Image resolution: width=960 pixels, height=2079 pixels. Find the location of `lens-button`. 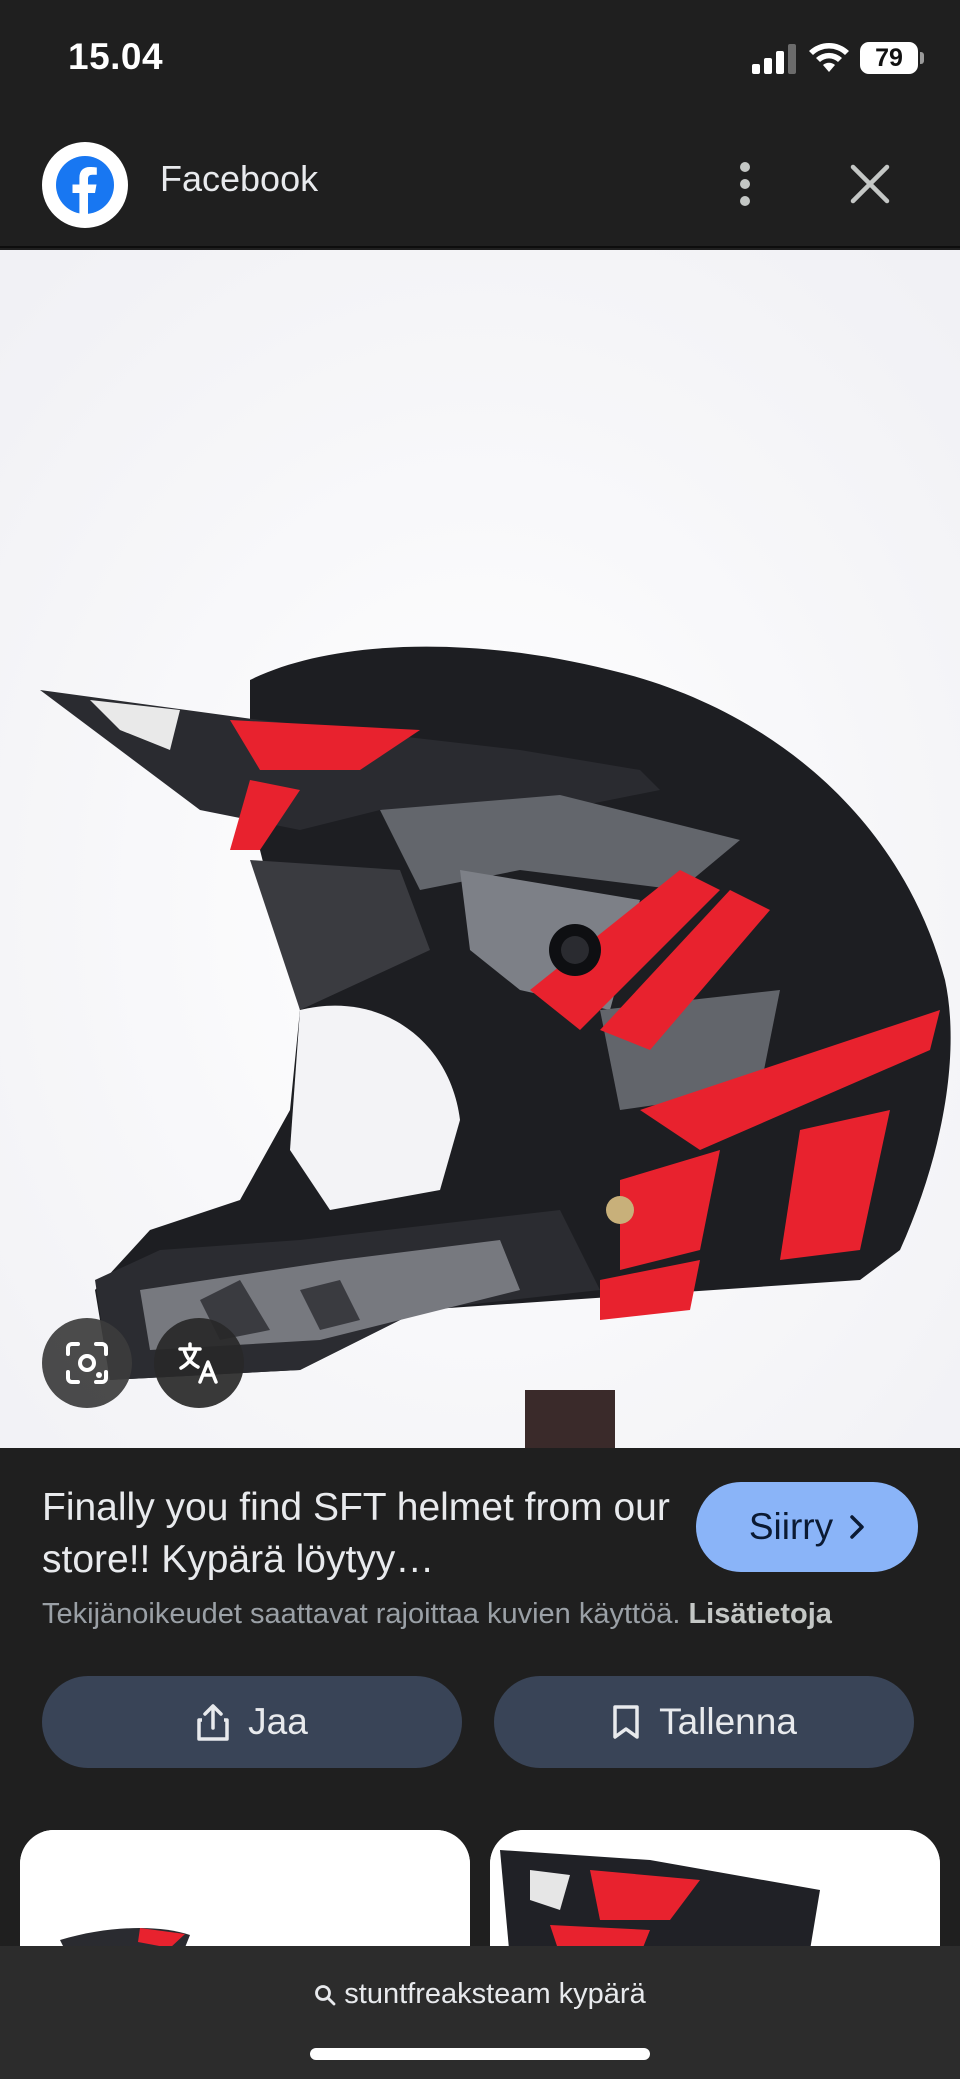

lens-button is located at coordinates (87, 1363).